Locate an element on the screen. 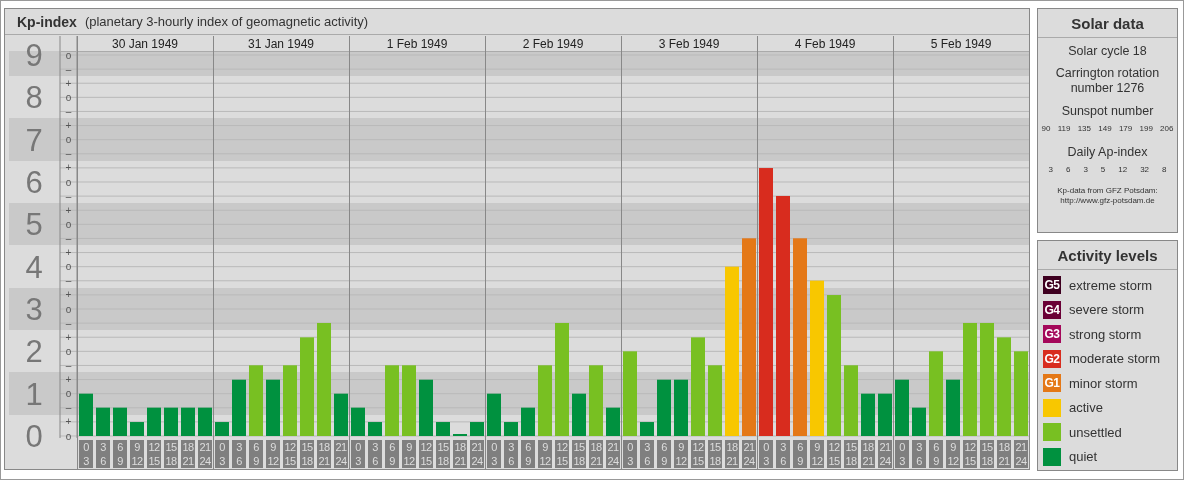 Image resolution: width=1184 pixels, height=480 pixels. panel-title: Kp-index is located at coordinates (47, 21).